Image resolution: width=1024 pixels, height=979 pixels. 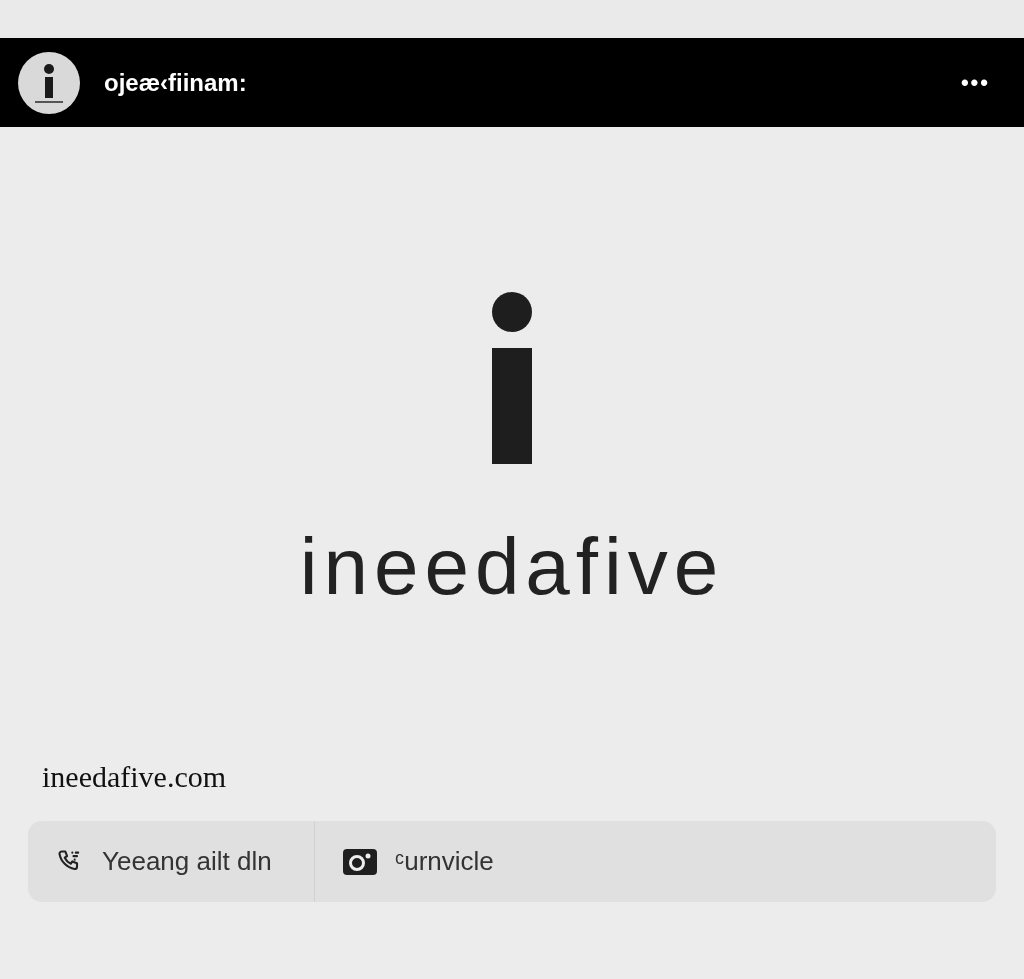 What do you see at coordinates (360, 861) in the screenshot?
I see `camera-icon` at bounding box center [360, 861].